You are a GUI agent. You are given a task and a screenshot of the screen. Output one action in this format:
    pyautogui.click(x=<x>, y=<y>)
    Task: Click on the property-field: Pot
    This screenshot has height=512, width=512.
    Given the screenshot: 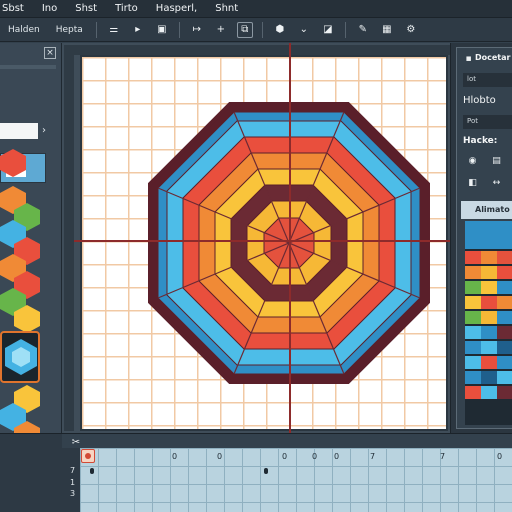 What is the action you would take?
    pyautogui.click(x=487, y=122)
    